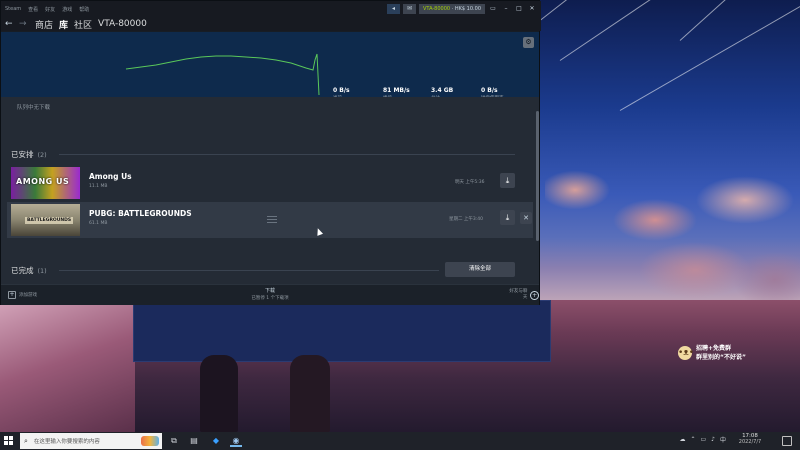  I want to click on drag-handle-icon, so click(272, 219).